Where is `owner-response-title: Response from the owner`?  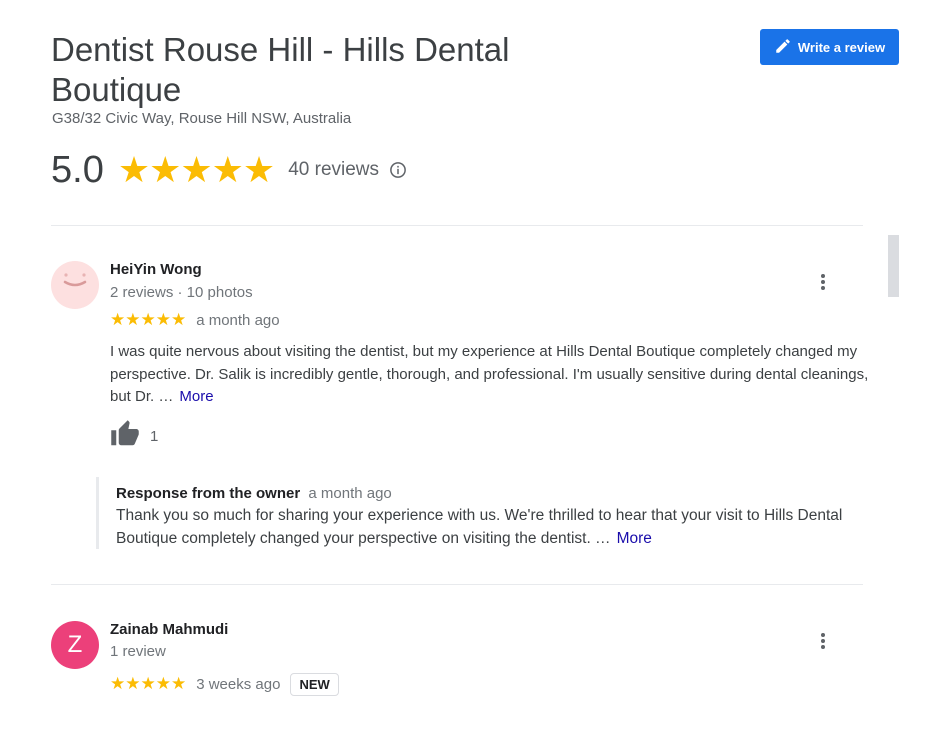 owner-response-title: Response from the owner is located at coordinates (208, 493).